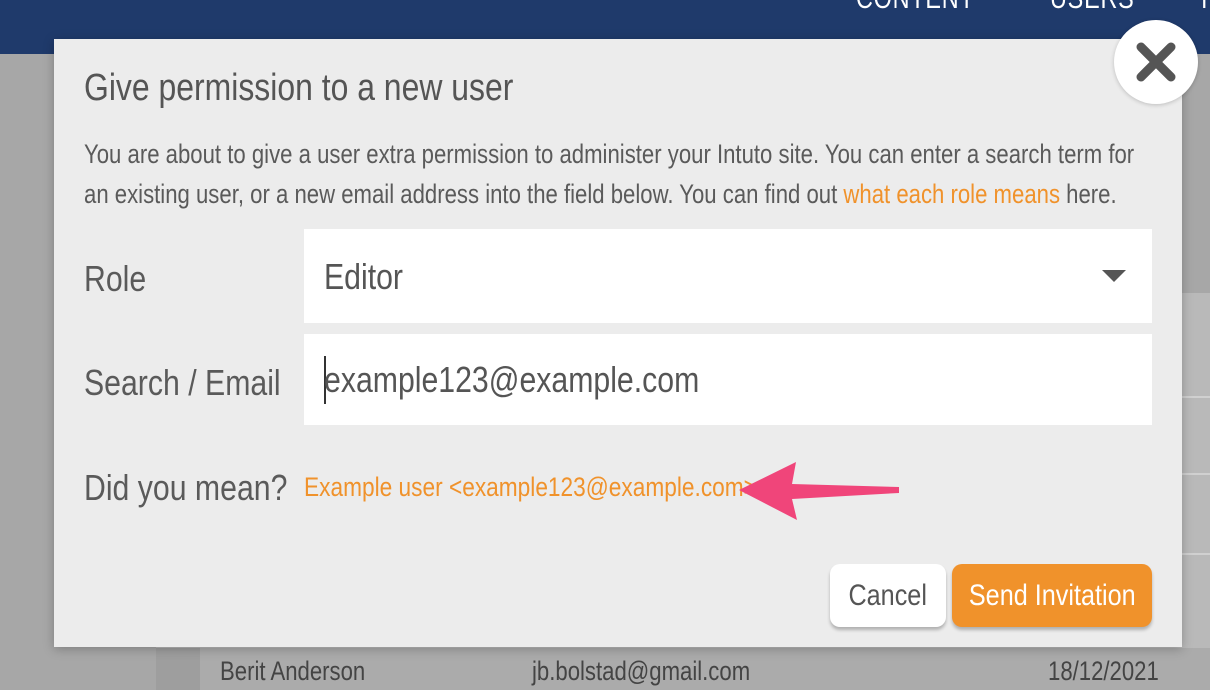 The height and width of the screenshot is (690, 1210). Describe the element at coordinates (915, 11) in the screenshot. I see `nav-content: CONTENT` at that location.